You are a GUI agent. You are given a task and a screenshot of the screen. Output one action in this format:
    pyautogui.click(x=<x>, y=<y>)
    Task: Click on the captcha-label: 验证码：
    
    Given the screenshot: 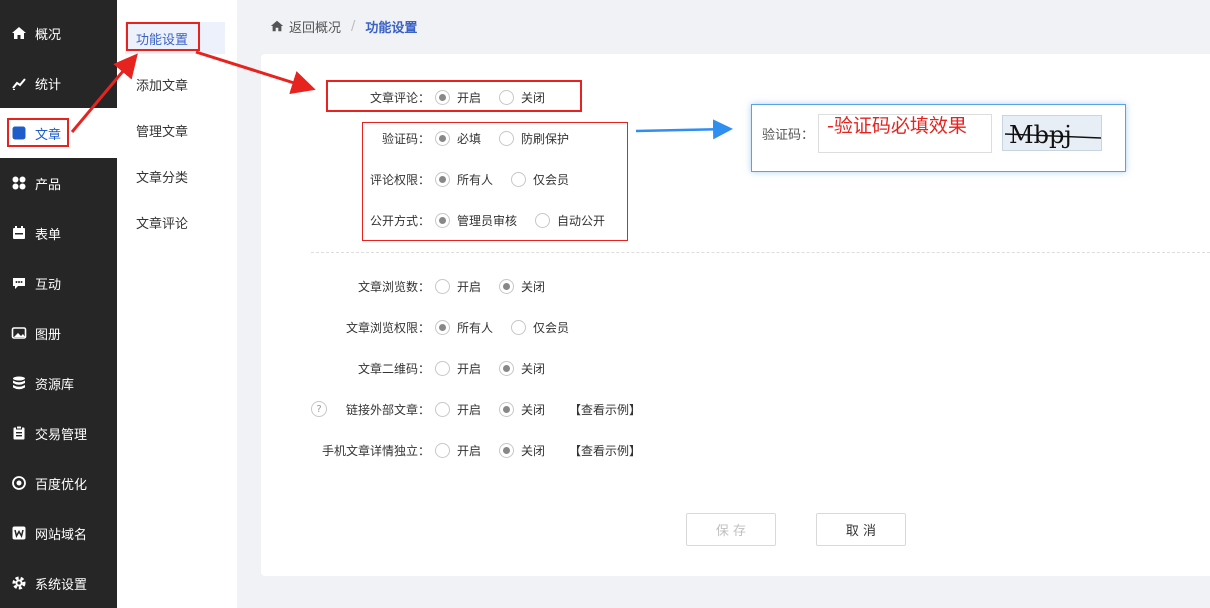 What is the action you would take?
    pyautogui.click(x=788, y=135)
    